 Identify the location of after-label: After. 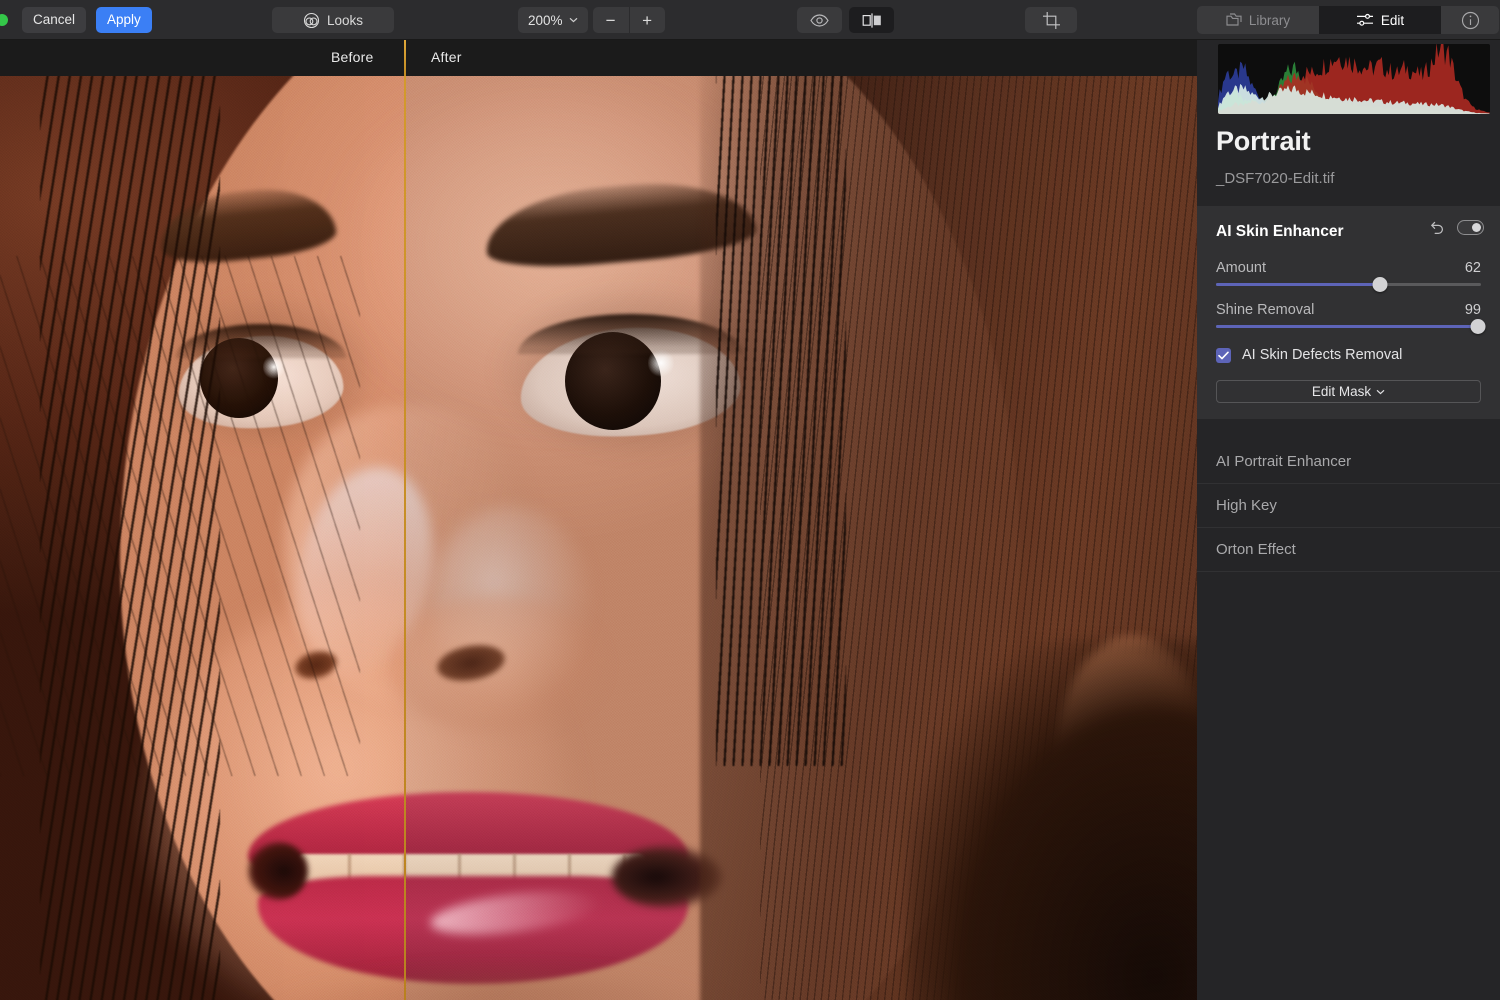
(446, 57).